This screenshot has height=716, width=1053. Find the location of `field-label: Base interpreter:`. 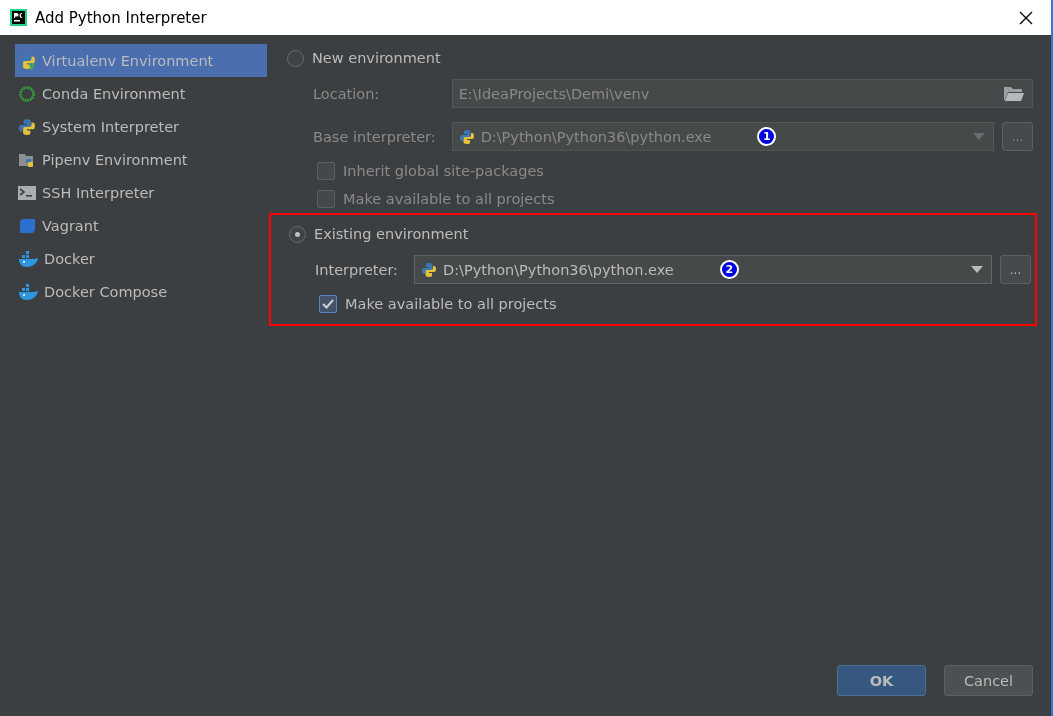

field-label: Base interpreter: is located at coordinates (374, 136).